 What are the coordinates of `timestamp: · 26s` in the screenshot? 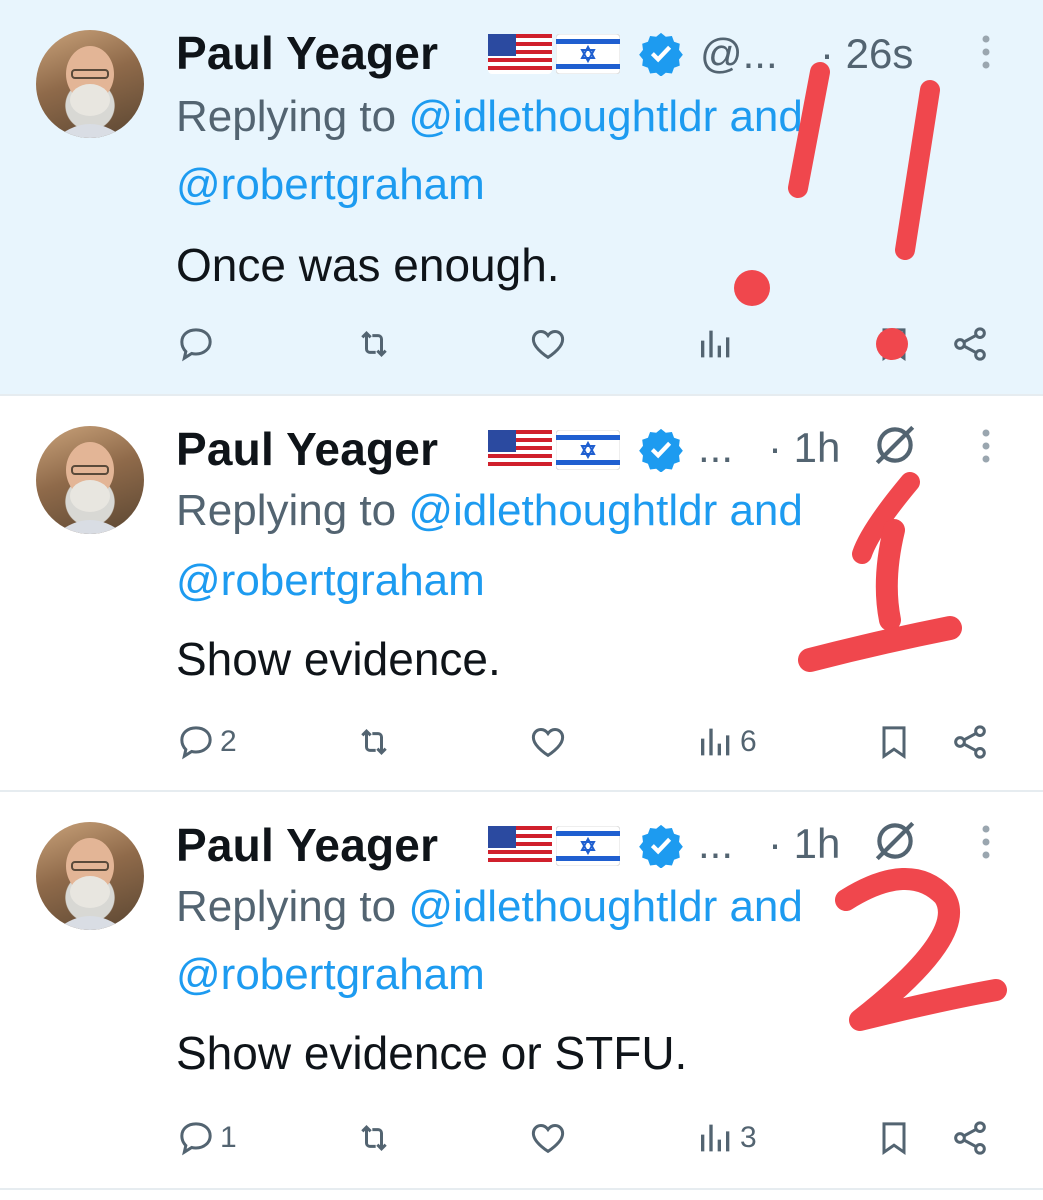 It's located at (866, 54).